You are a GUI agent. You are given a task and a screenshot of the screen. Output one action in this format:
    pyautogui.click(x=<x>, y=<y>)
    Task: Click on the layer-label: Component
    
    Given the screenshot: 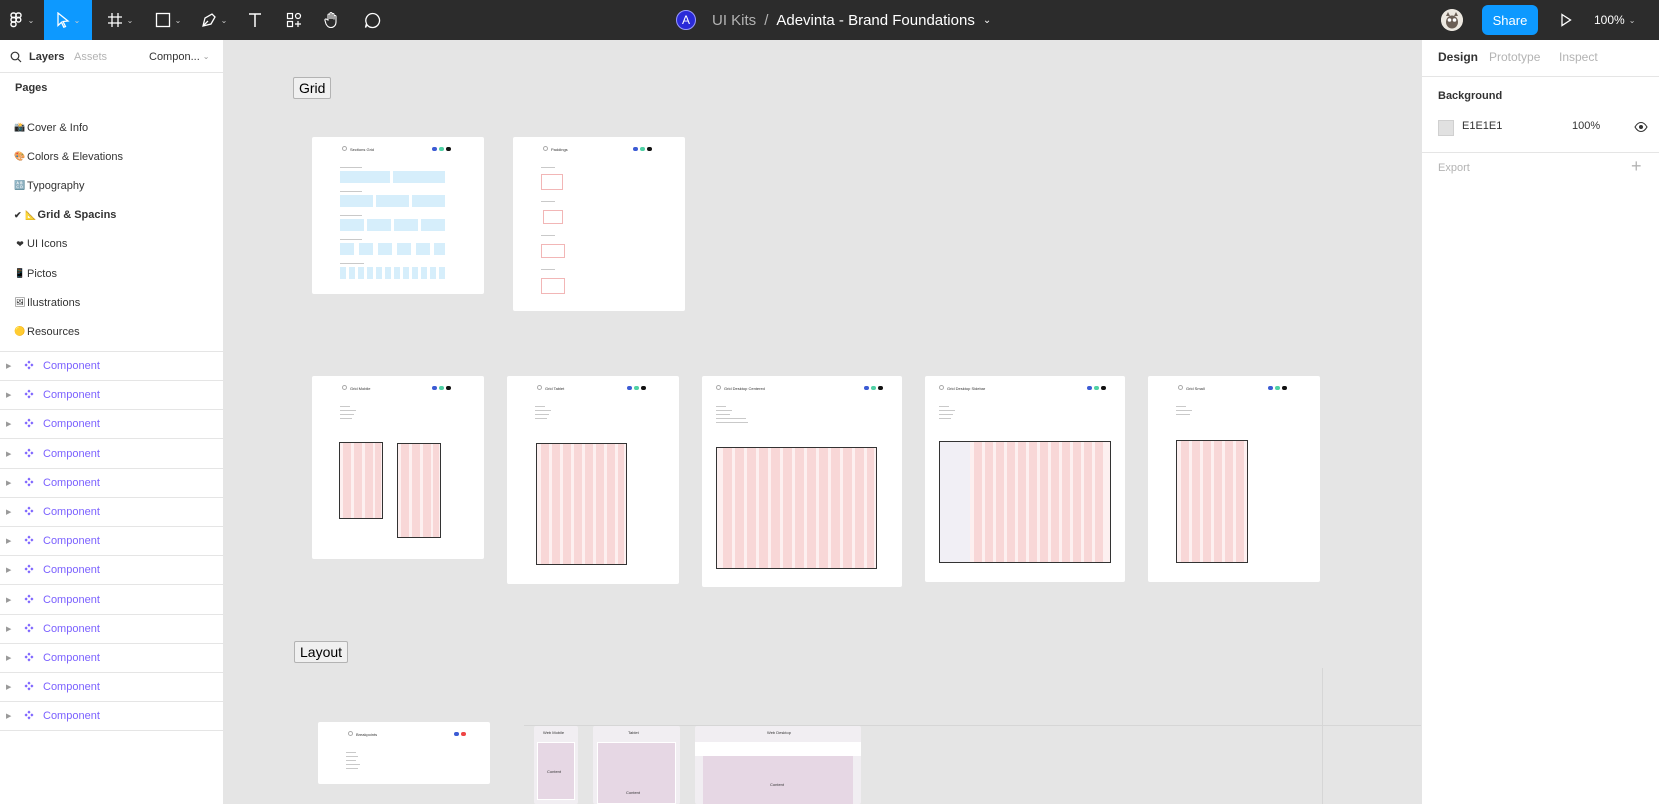 What is the action you would take?
    pyautogui.click(x=71, y=687)
    